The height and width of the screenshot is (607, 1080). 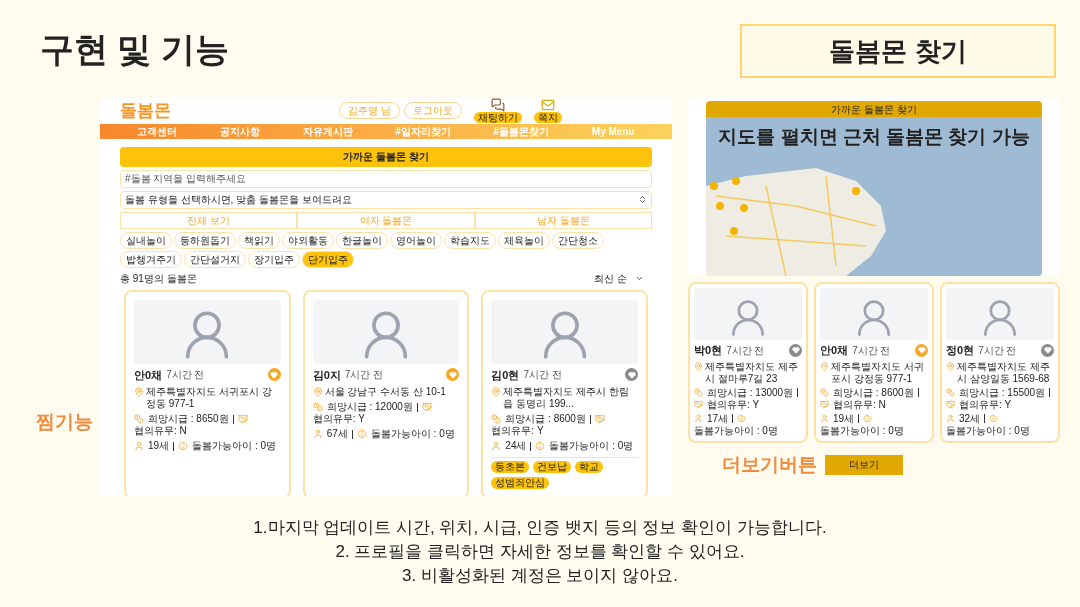 What do you see at coordinates (308, 240) in the screenshot?
I see `care-type-chip: 야외활동` at bounding box center [308, 240].